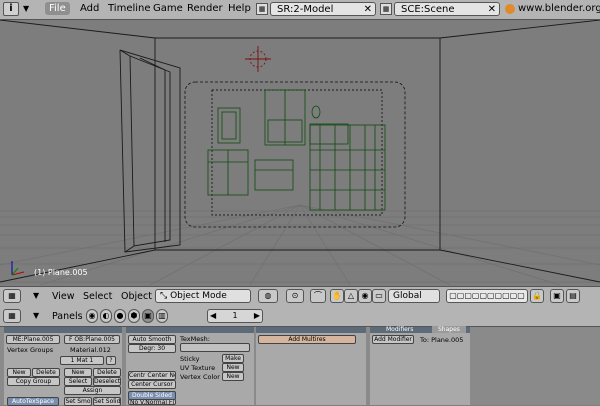 The width and height of the screenshot is (600, 406). Describe the element at coordinates (337, 296) in the screenshot. I see `hand-icon: ✋` at that location.